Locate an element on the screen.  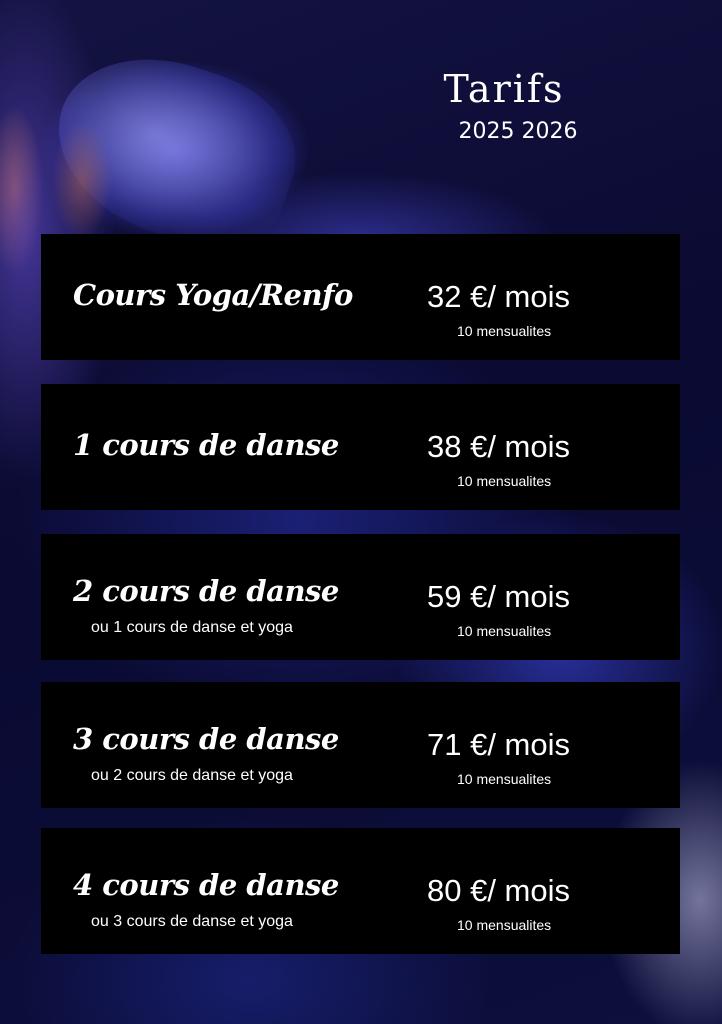
tariff-subtitle: ou 1 cours de danse et yoga is located at coordinates (192, 627).